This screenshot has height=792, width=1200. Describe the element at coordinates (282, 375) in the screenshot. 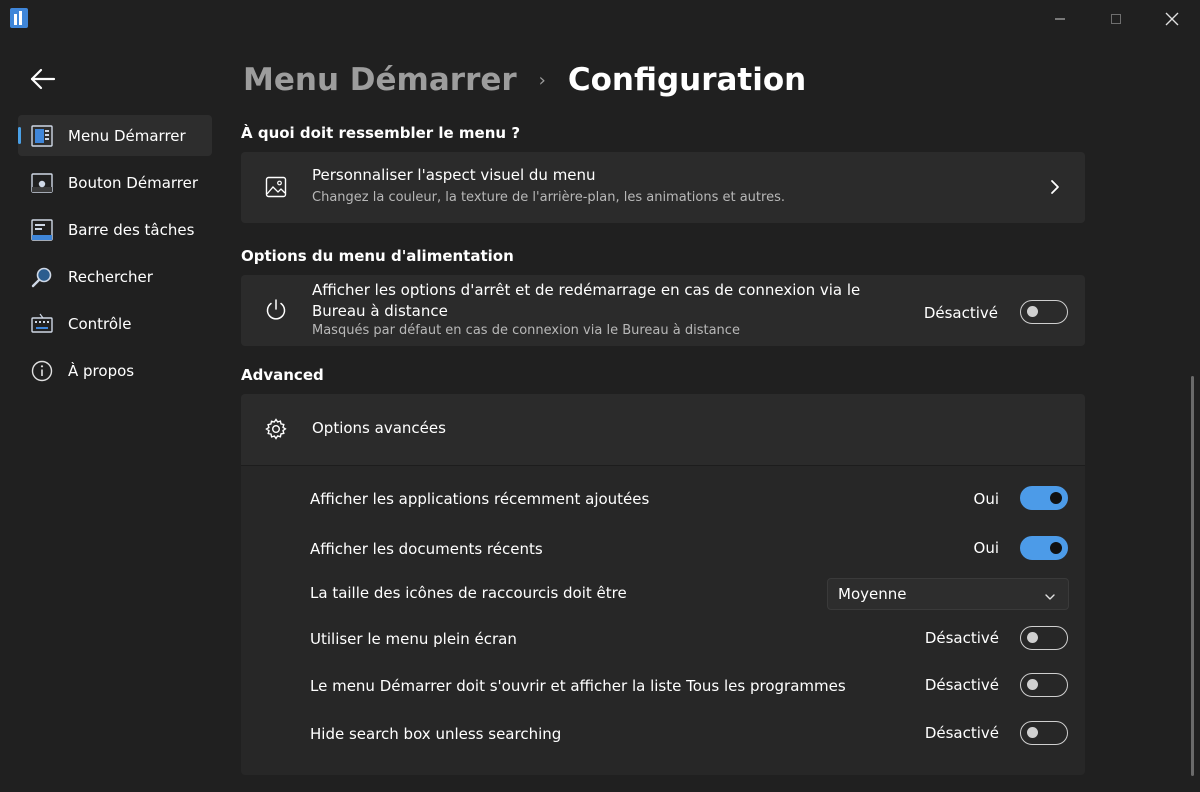

I see `section-heading-advanced: Advanced` at that location.